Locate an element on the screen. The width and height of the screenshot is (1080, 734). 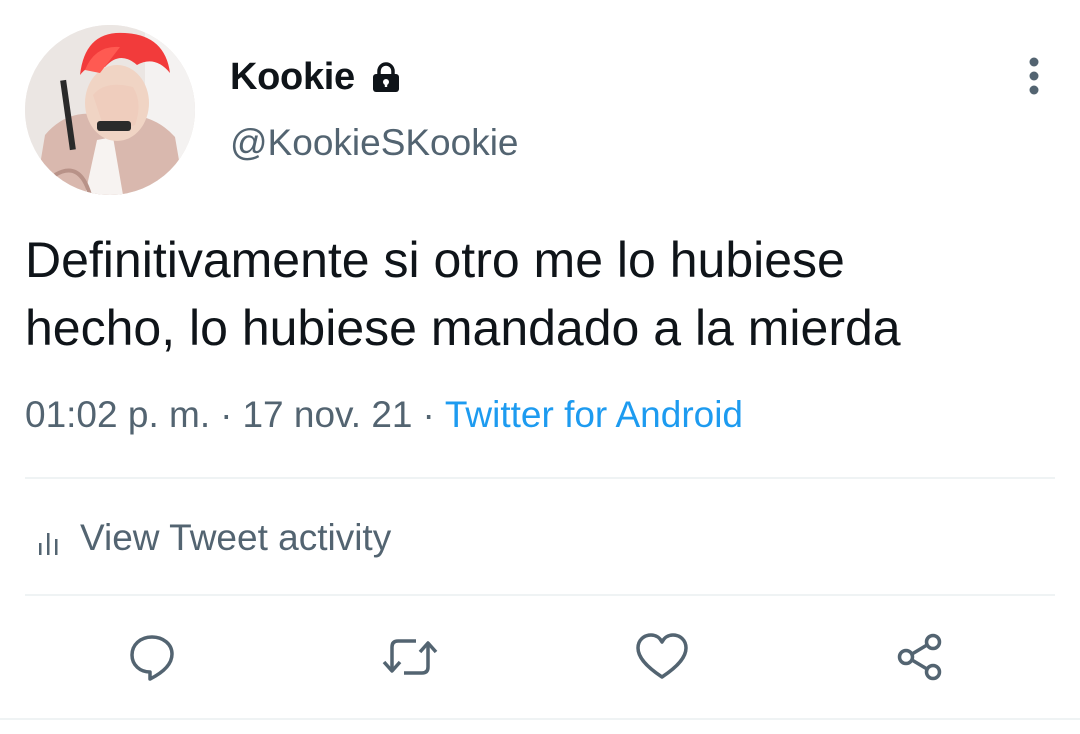
author-row: Kookie is located at coordinates (316, 77).